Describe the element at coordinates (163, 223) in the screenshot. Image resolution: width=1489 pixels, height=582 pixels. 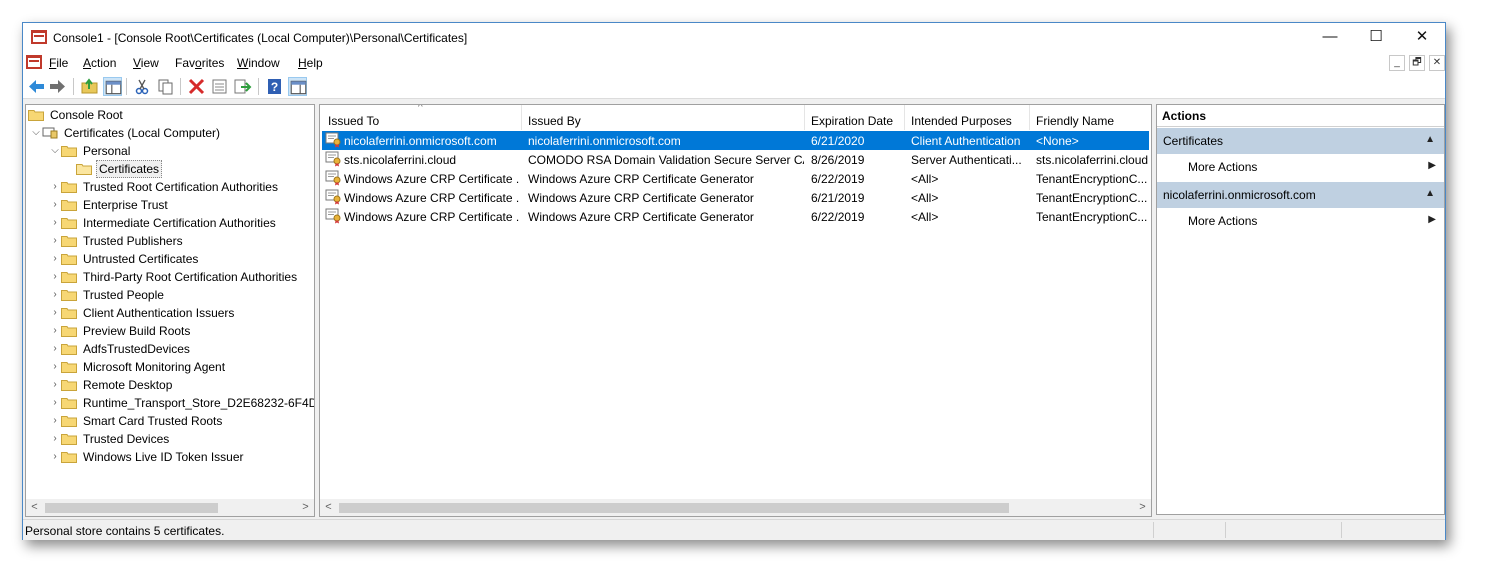
I see `tree-node-store: › Intermediate Certification Authorities` at that location.